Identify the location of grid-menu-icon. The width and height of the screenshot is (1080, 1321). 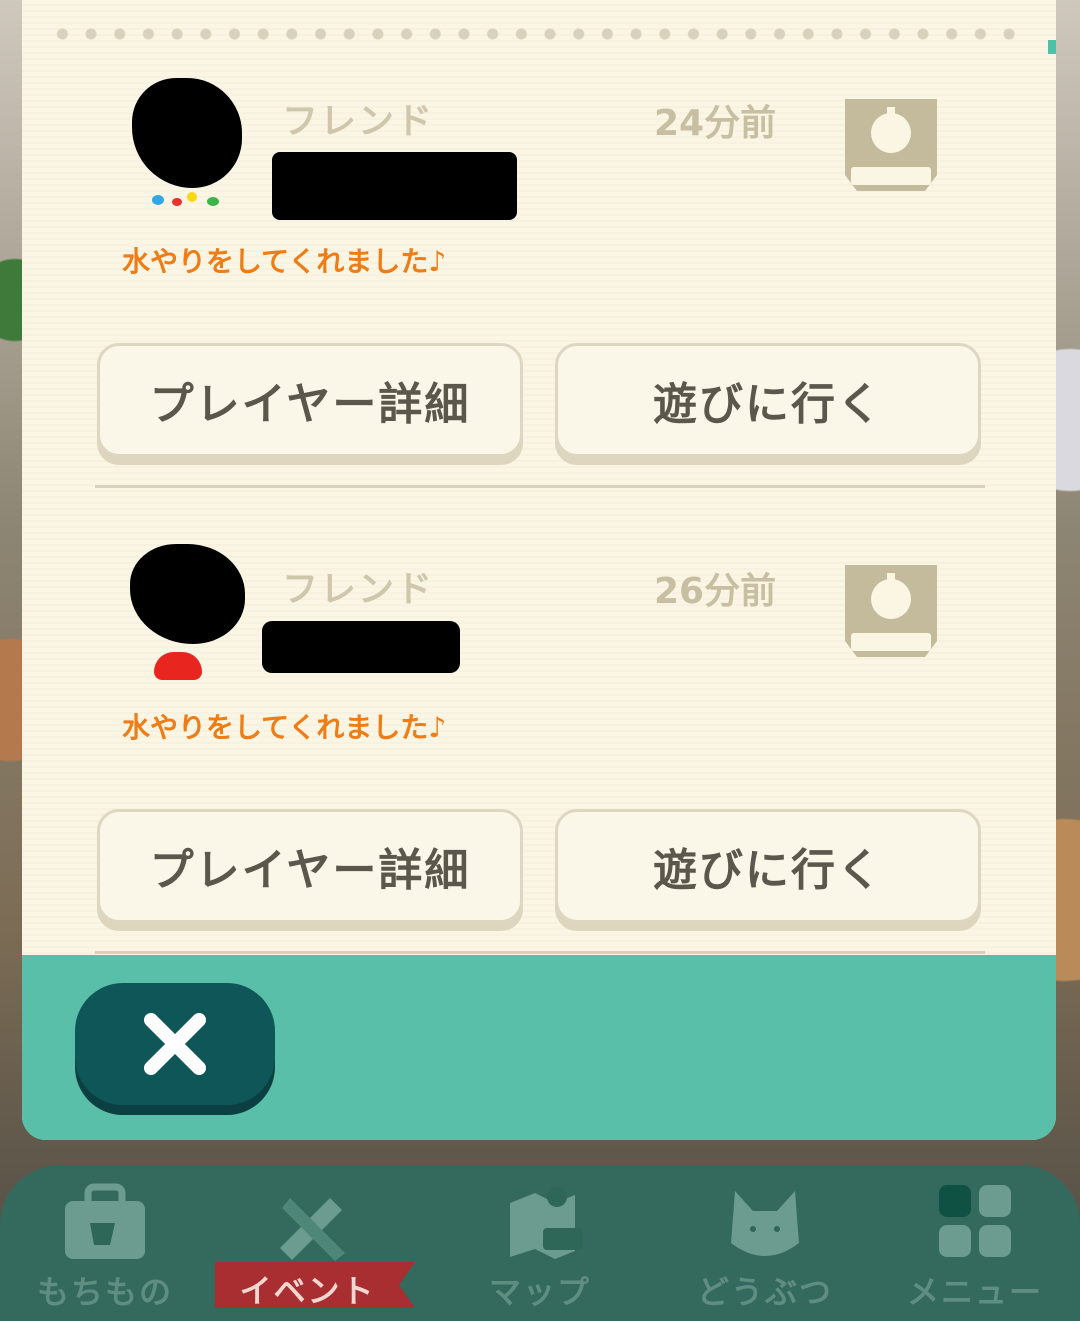
(975, 1221).